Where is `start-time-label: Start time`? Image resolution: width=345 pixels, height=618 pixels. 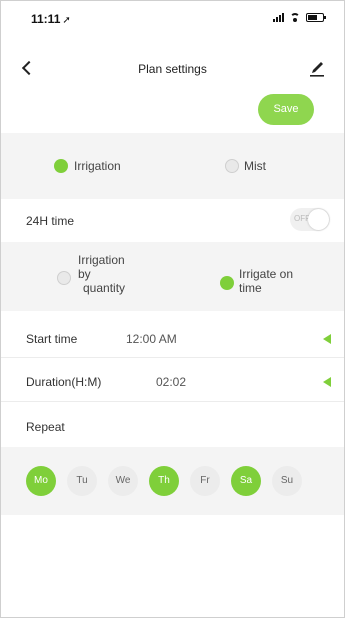
start-time-label: Start time is located at coordinates (52, 339).